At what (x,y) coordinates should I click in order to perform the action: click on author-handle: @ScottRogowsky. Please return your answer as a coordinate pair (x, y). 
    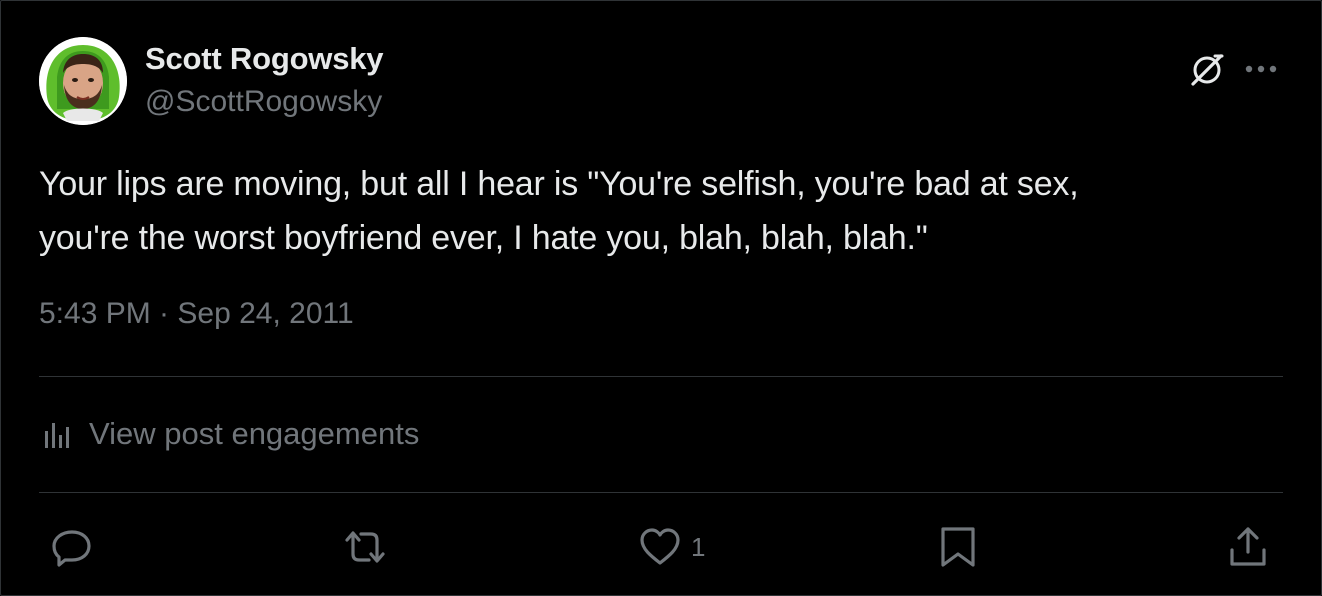
    Looking at the image, I should click on (263, 102).